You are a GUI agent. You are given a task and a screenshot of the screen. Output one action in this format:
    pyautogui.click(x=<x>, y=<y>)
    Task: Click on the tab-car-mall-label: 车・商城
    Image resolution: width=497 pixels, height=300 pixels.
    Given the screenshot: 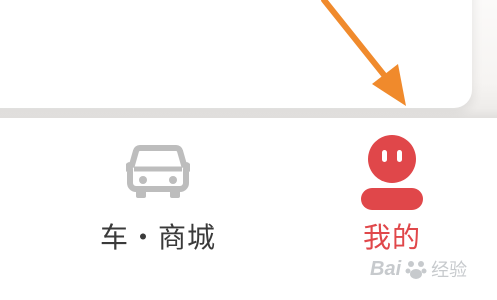 What is the action you would take?
    pyautogui.click(x=157, y=237)
    